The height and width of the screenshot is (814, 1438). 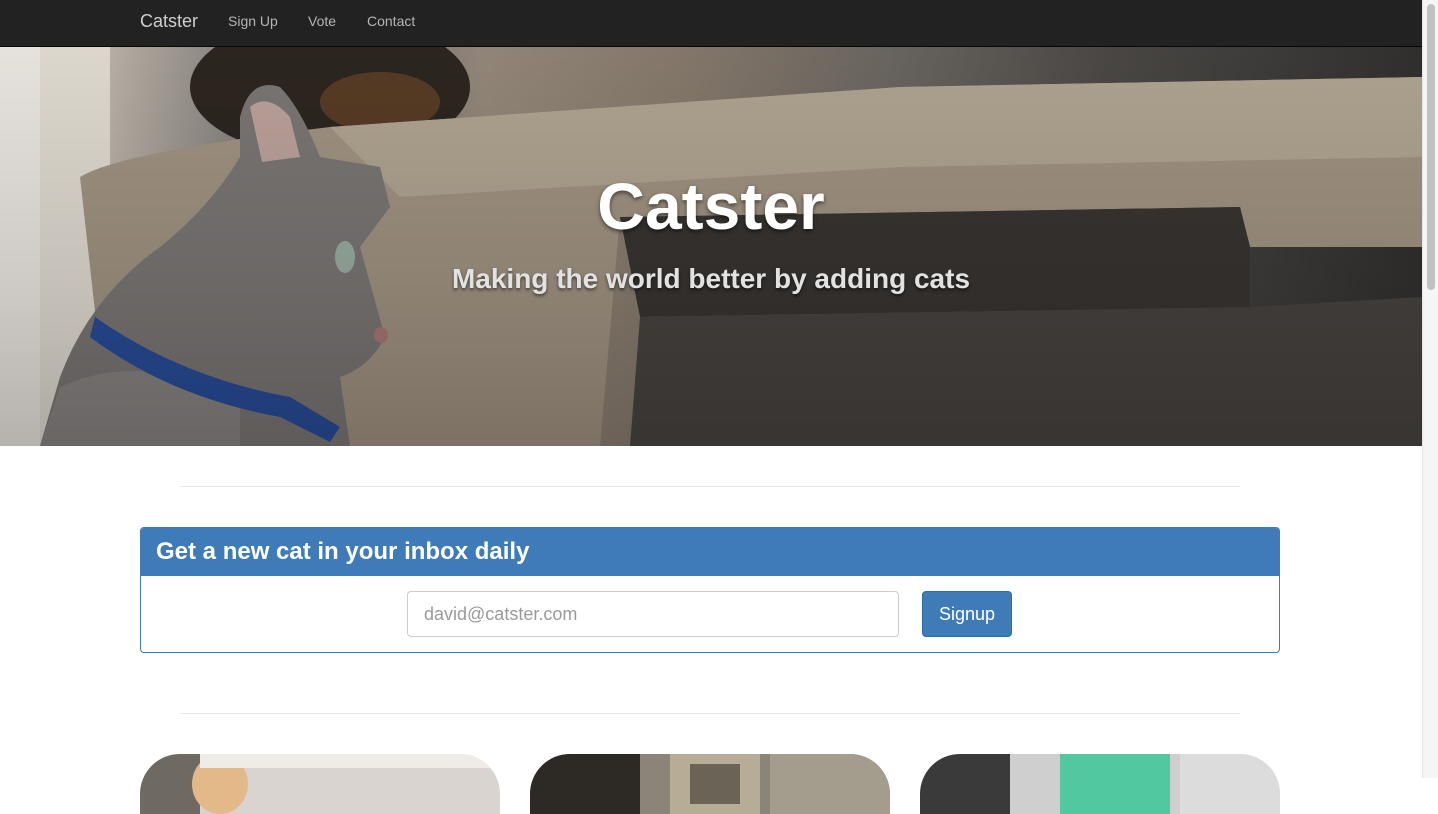 What do you see at coordinates (711, 278) in the screenshot?
I see `hero-subtitle: Making the world better by adding cats` at bounding box center [711, 278].